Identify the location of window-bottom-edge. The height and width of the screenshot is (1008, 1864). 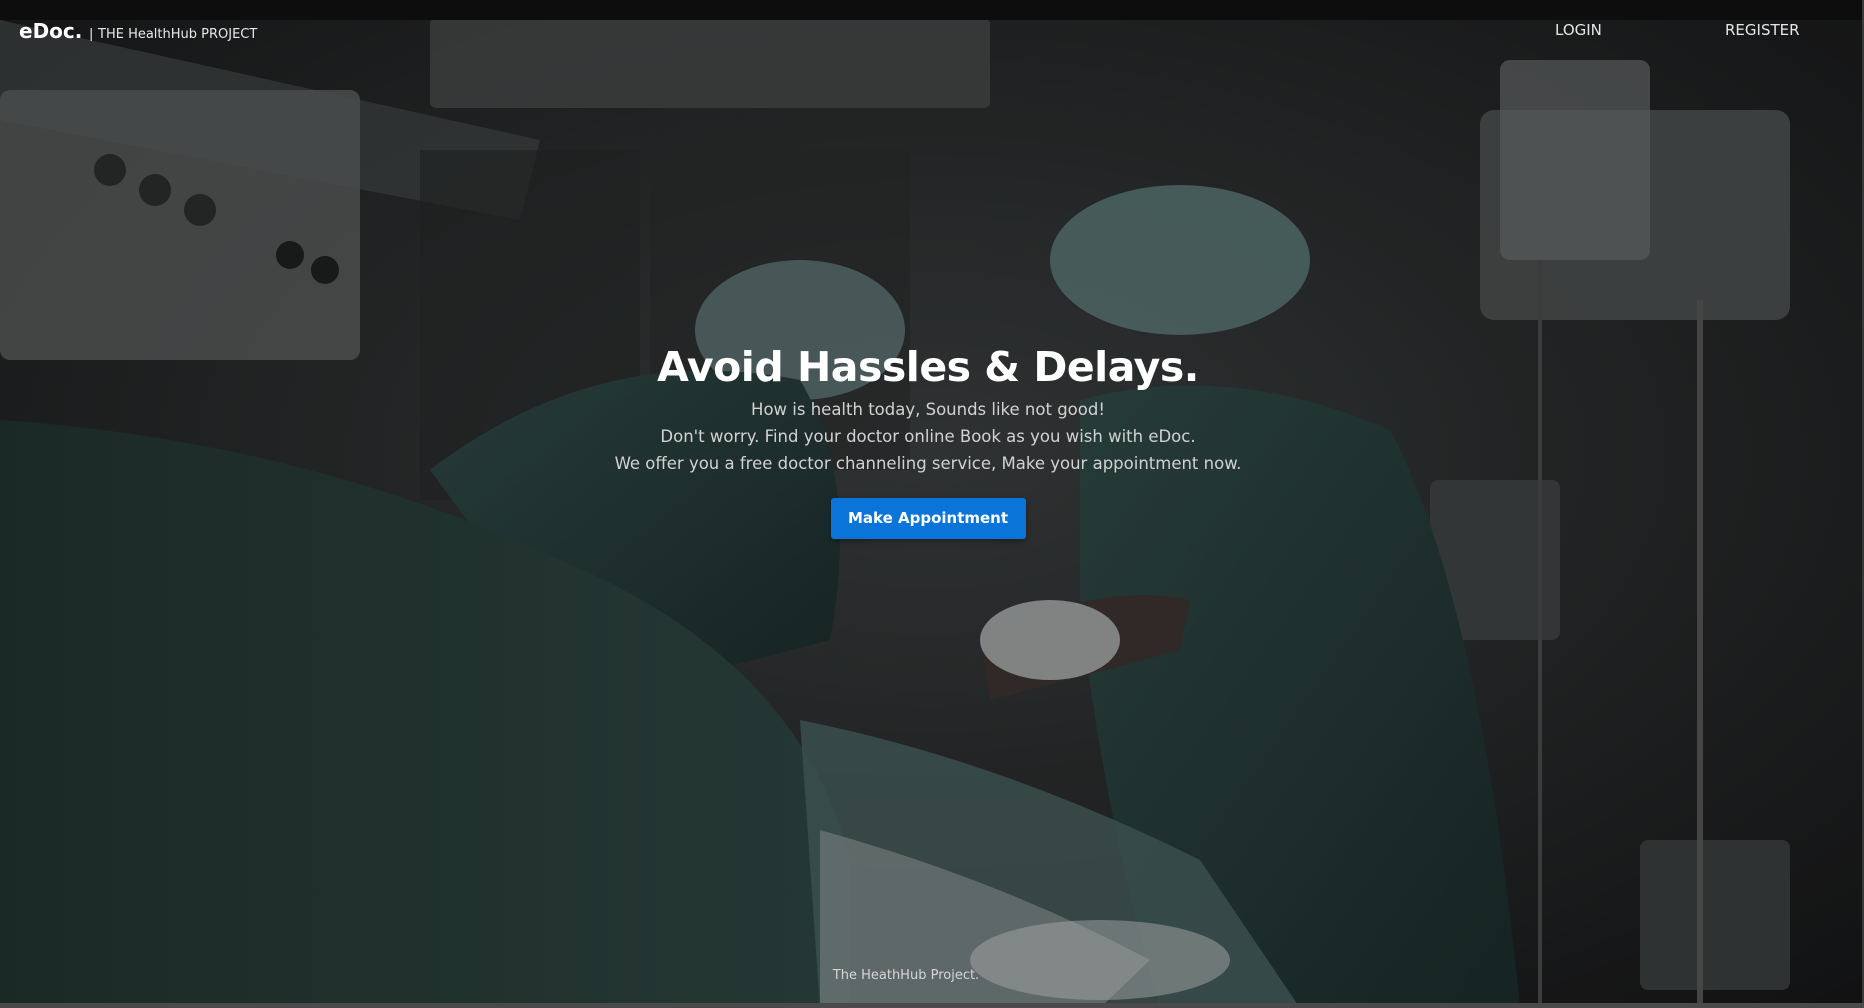
(932, 1005).